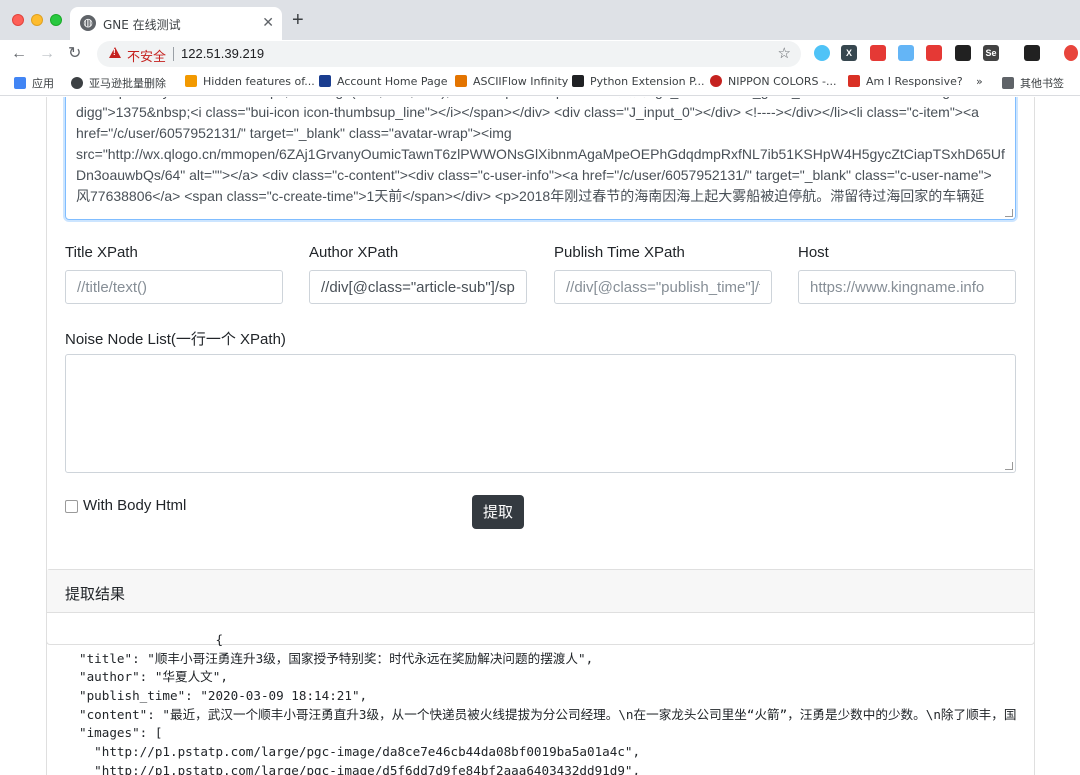 Image resolution: width=1080 pixels, height=775 pixels. What do you see at coordinates (449, 54) in the screenshot?
I see `address-bar: 不安全 122.51.39.219 ☆` at bounding box center [449, 54].